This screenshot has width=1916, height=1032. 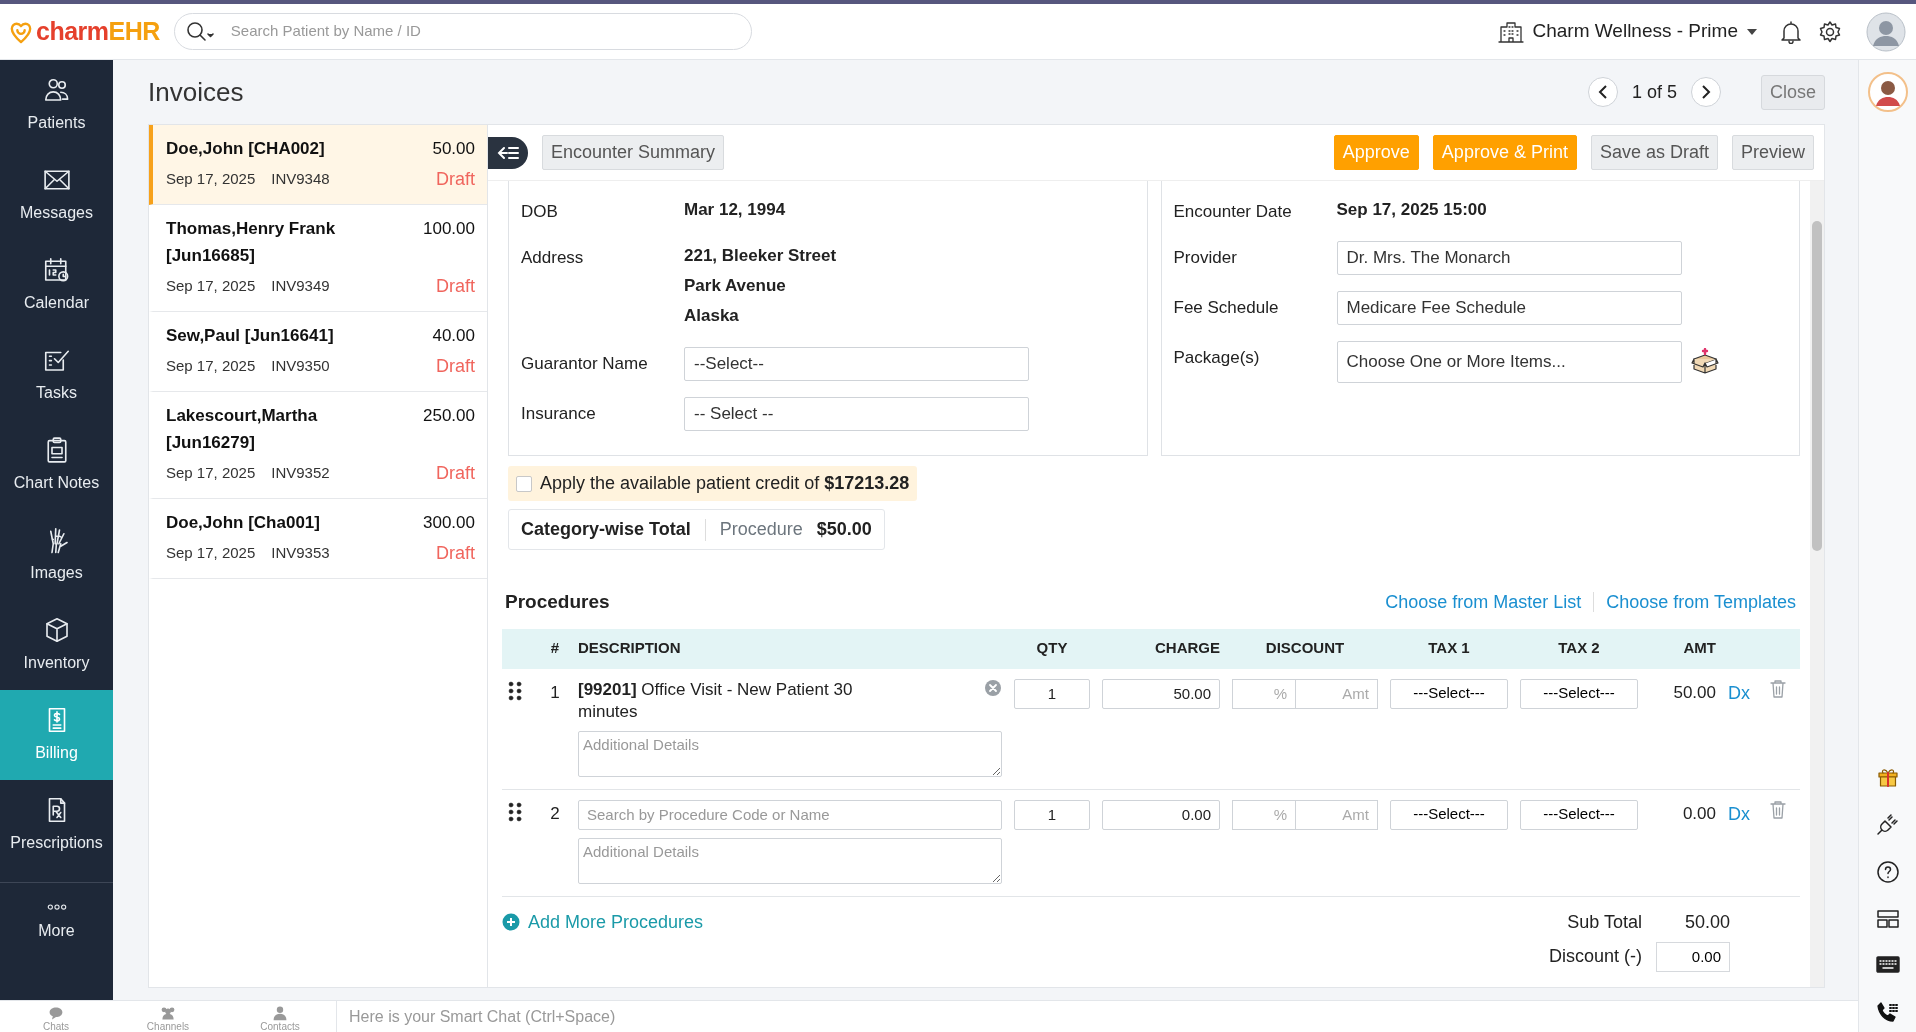 What do you see at coordinates (713, 483) in the screenshot?
I see `credit-option: Apply the available patient credit of $17213.28` at bounding box center [713, 483].